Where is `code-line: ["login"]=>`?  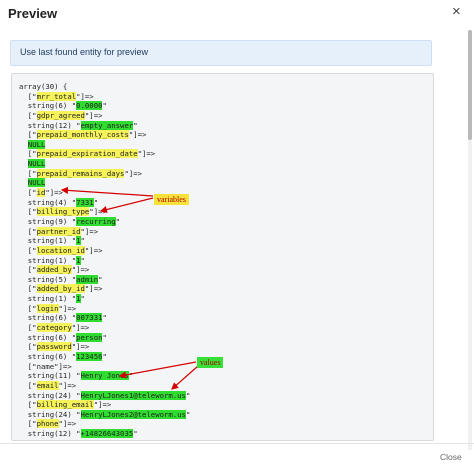 code-line: ["login"]=> is located at coordinates (104, 308).